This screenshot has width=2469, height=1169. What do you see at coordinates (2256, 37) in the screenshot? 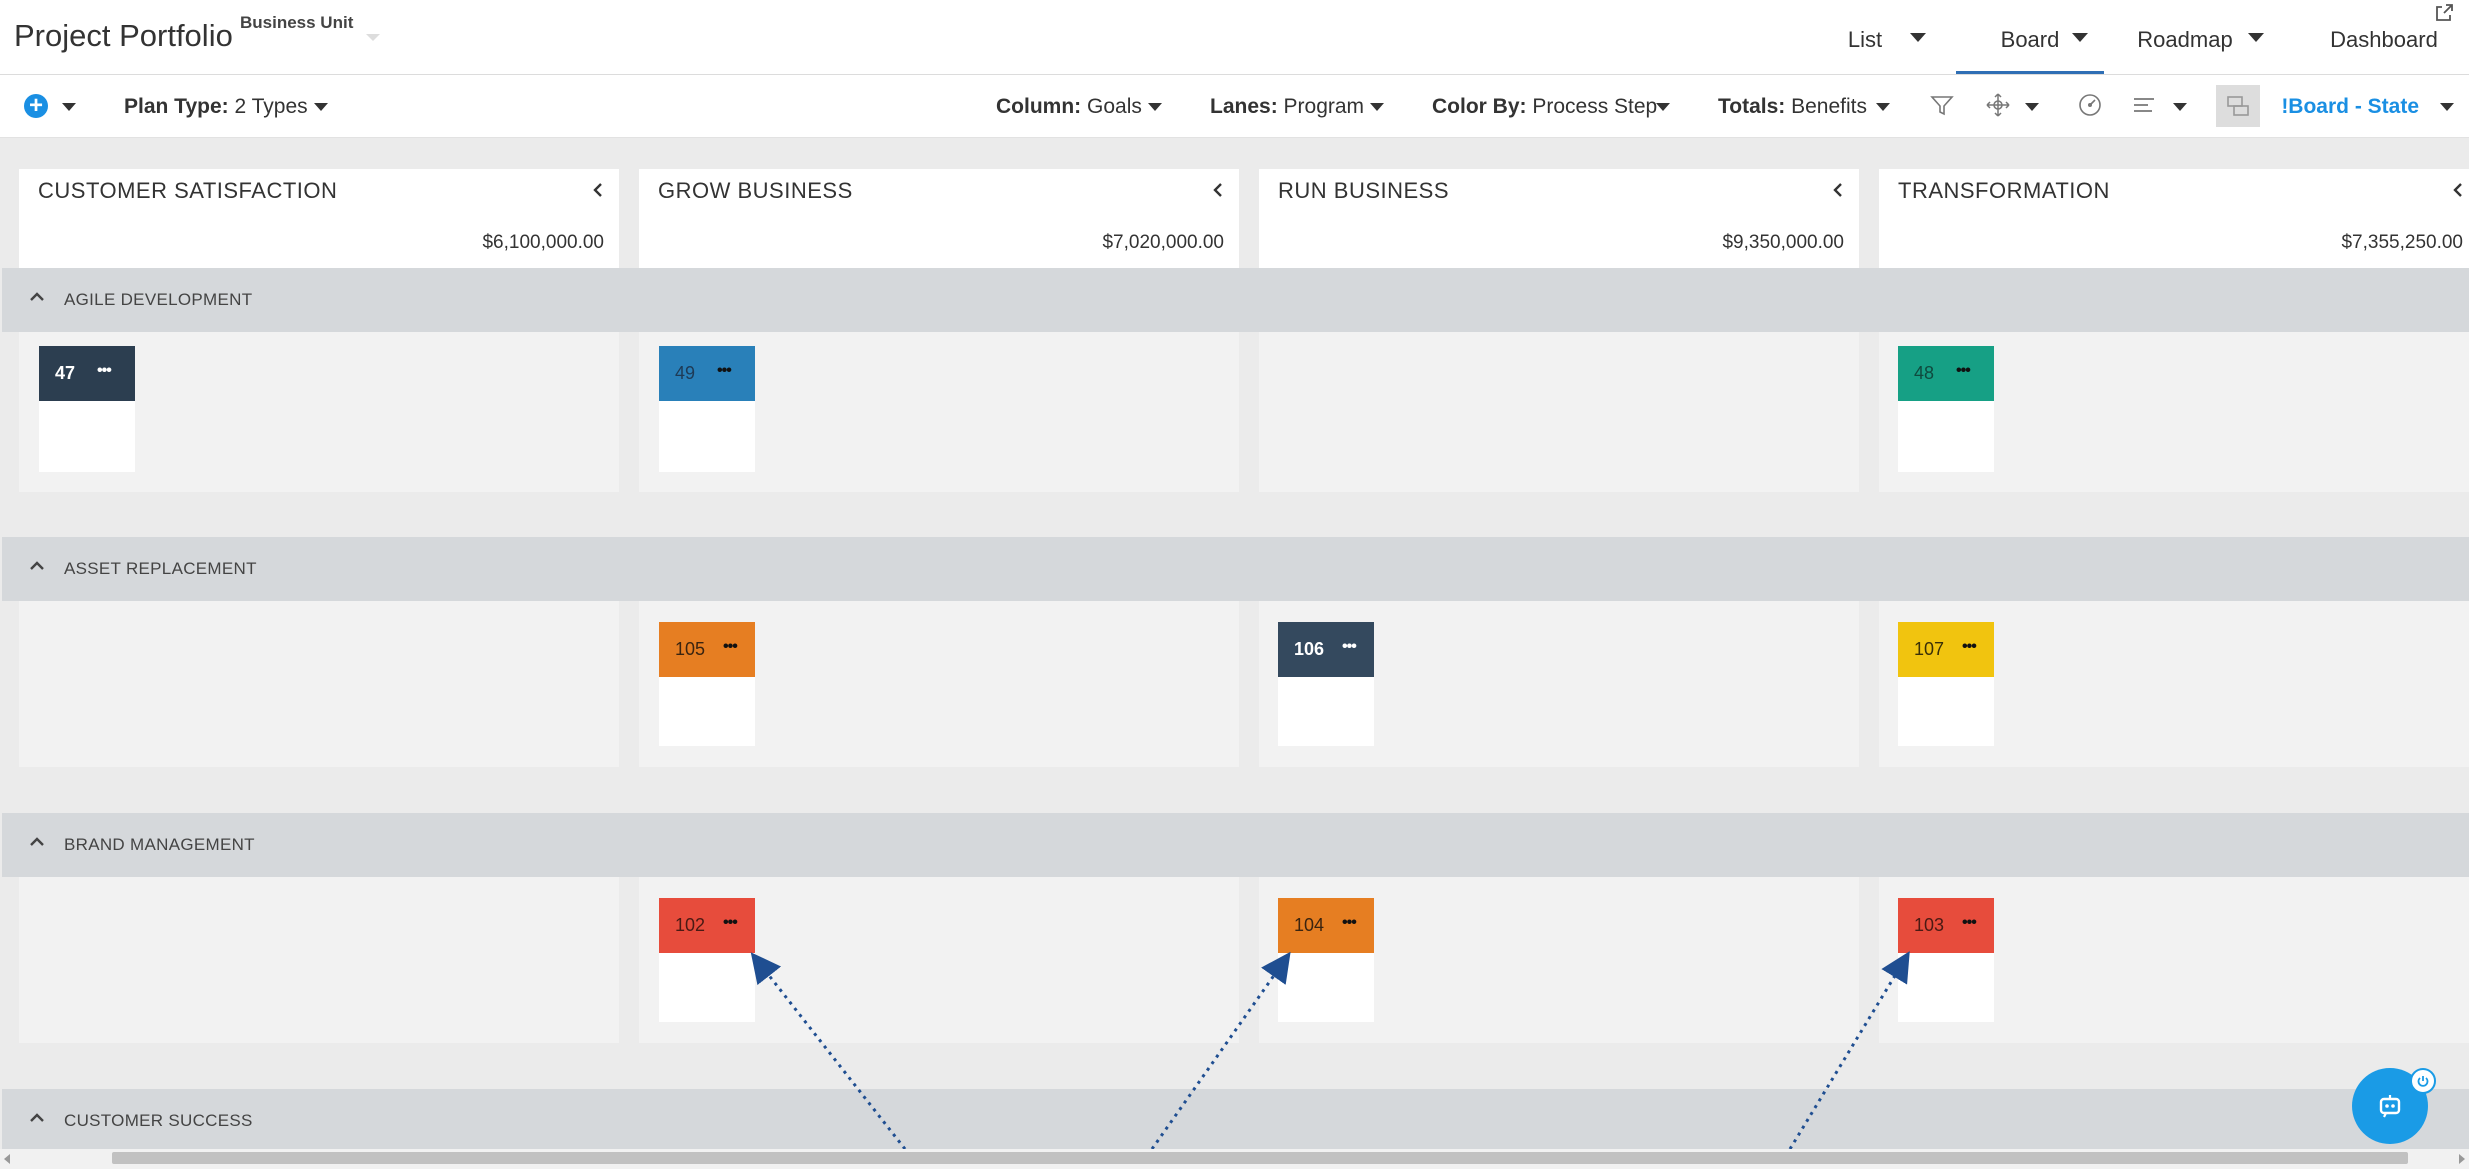
I see `roadmap-dropdown-icon` at bounding box center [2256, 37].